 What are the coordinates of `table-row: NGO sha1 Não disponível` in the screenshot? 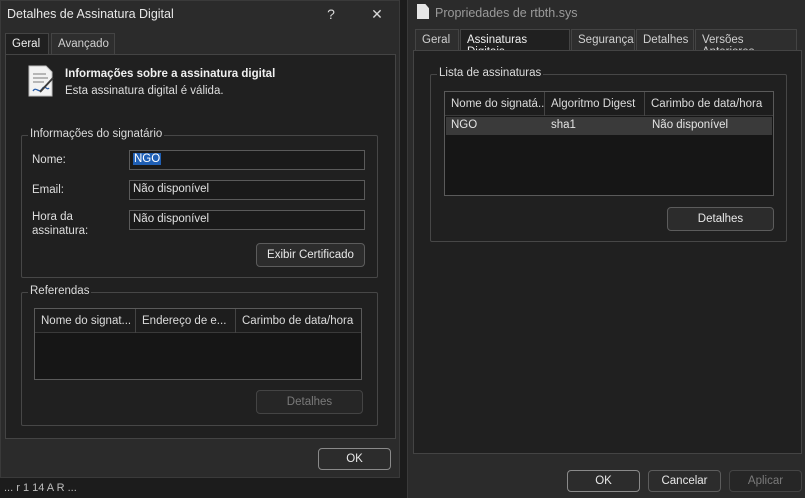 It's located at (609, 126).